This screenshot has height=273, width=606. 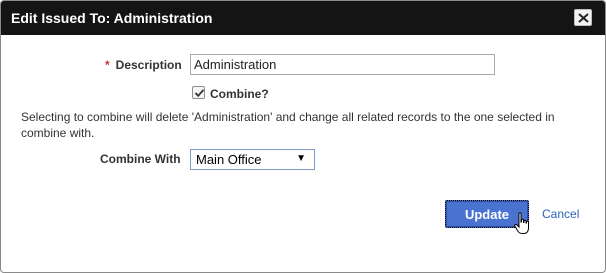 I want to click on cancel-link: Cancel, so click(x=560, y=214).